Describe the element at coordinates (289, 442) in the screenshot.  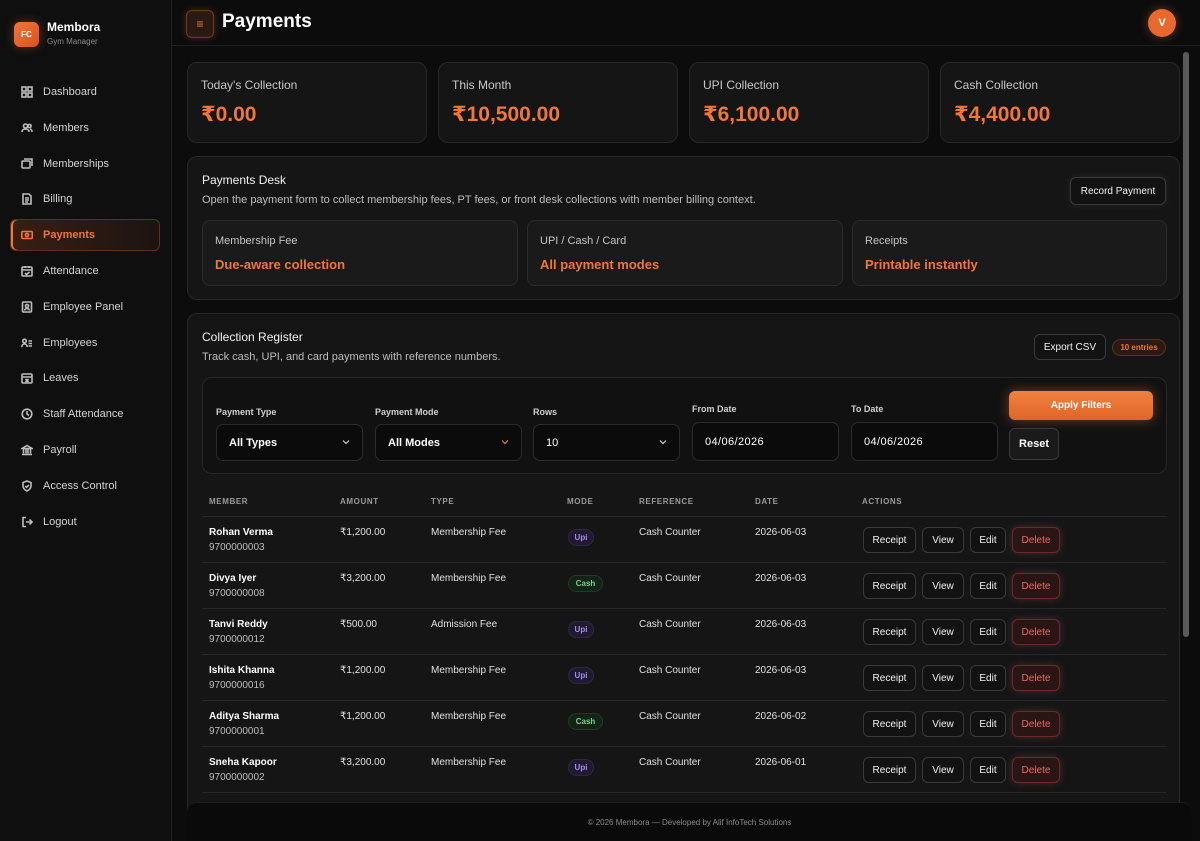
I see `payment-type-select: All Types` at that location.